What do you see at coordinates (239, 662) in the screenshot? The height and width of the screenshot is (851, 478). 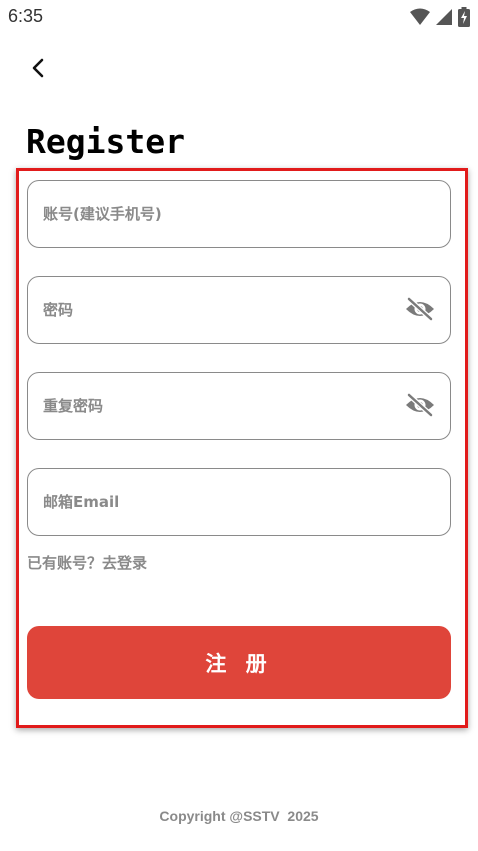 I see `register-button: 注 册` at bounding box center [239, 662].